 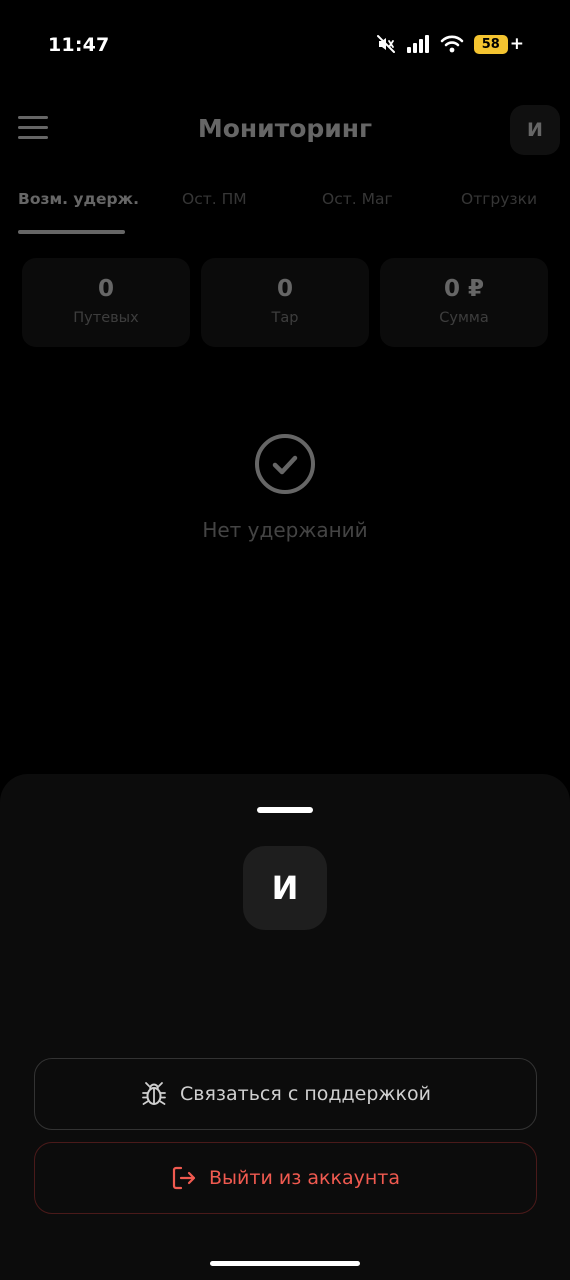 What do you see at coordinates (285, 888) in the screenshot?
I see `sheet-avatar: И` at bounding box center [285, 888].